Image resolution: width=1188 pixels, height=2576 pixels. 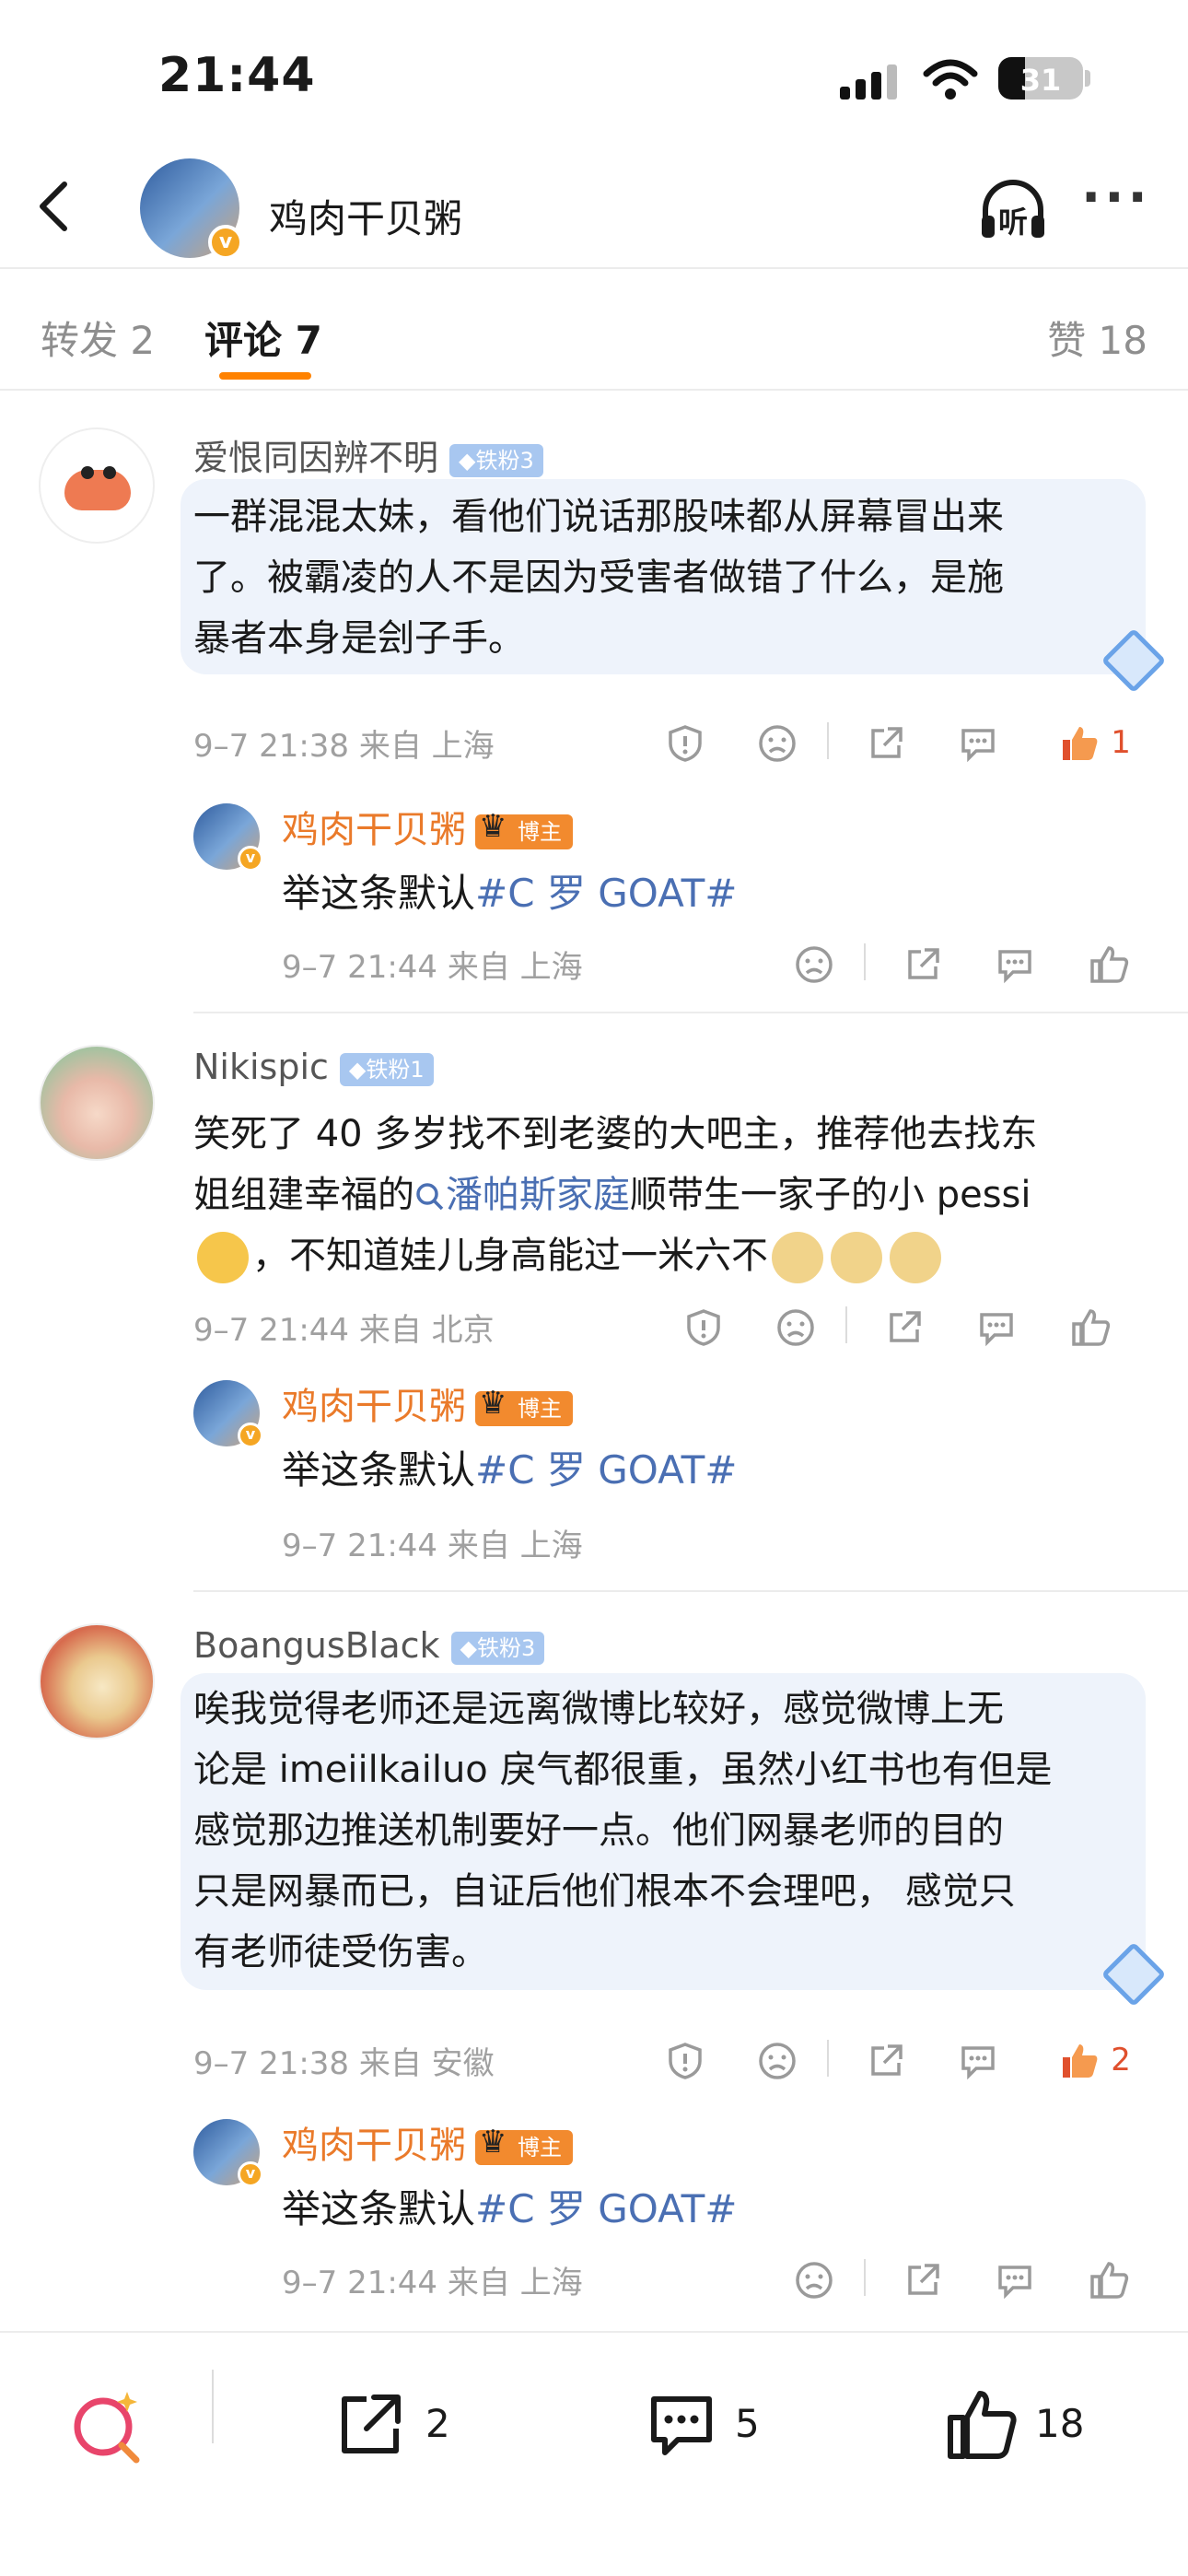 I want to click on like-button: 2, so click(x=1095, y=2058).